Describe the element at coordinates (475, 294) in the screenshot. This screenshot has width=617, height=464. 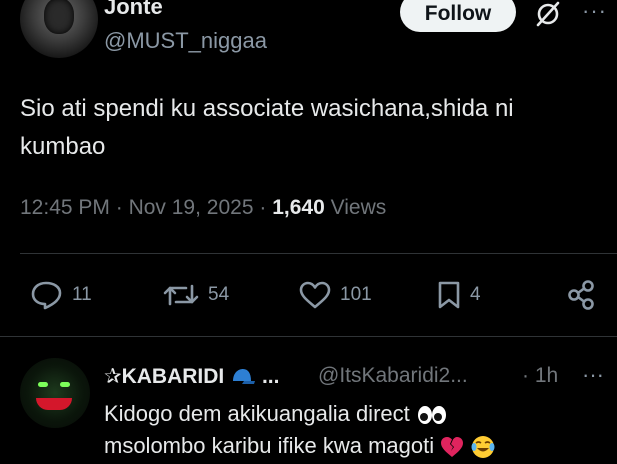
I see `bookmark-count: 4` at that location.